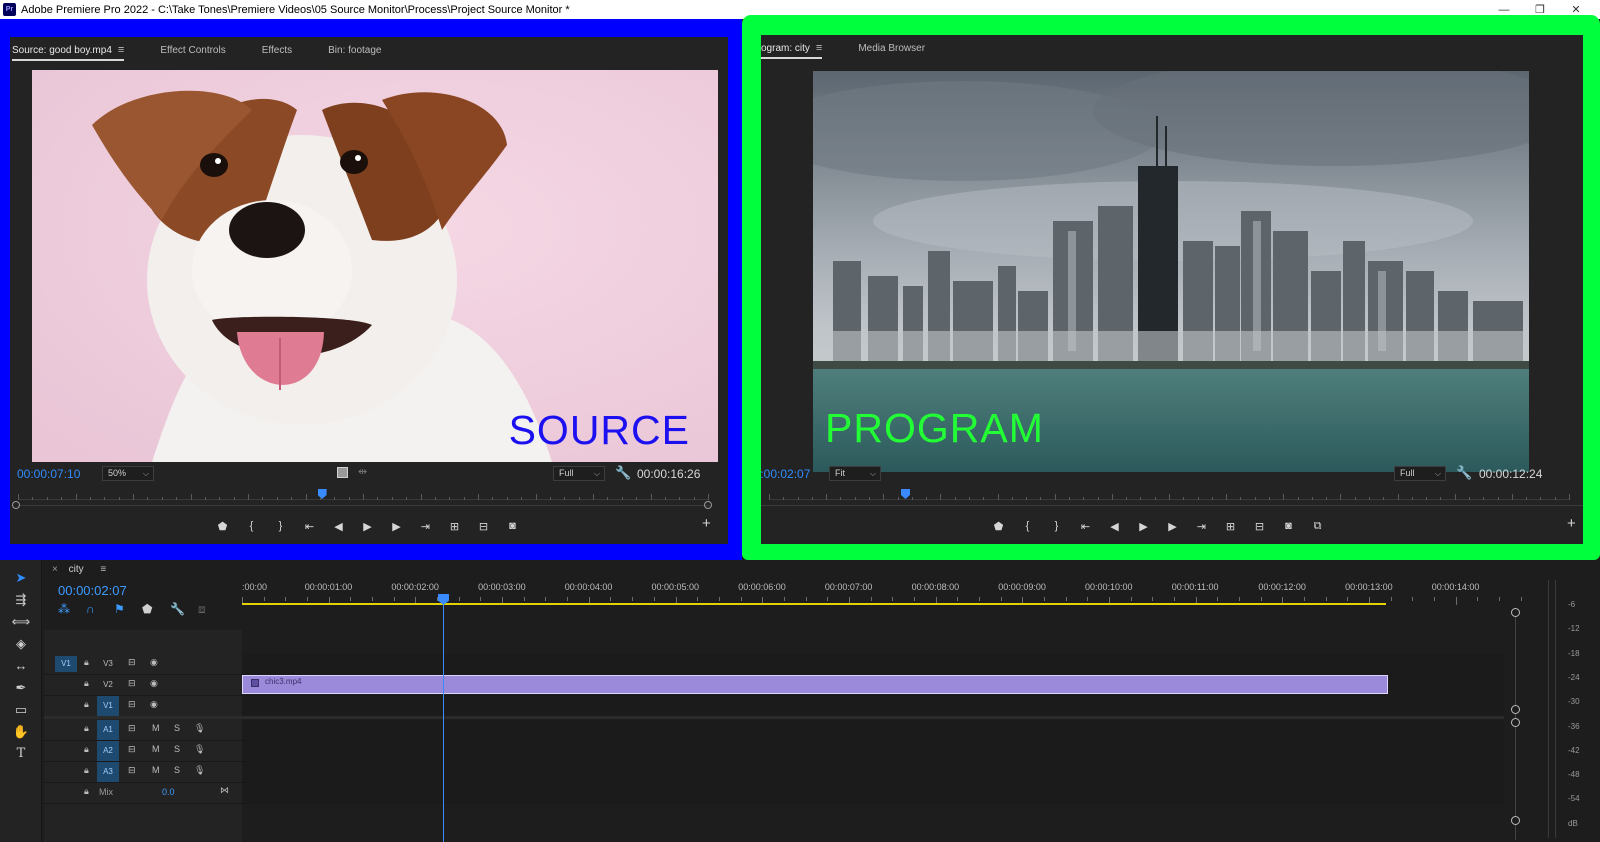  I want to click on hand-tool-icon: ✋, so click(21, 732).